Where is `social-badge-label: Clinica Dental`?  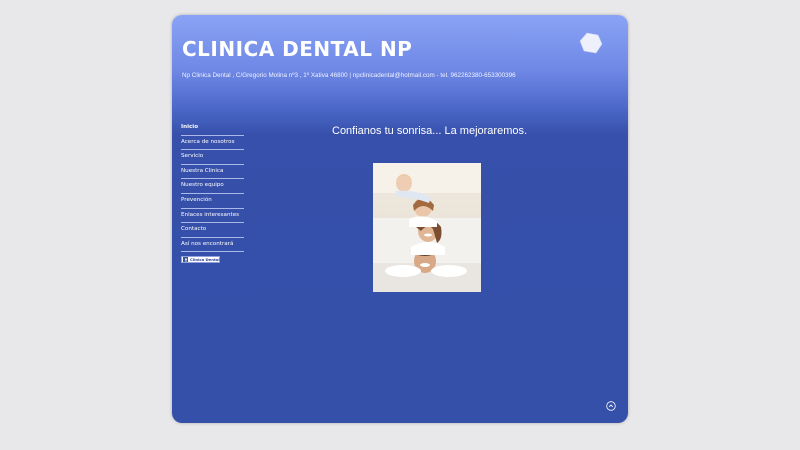
social-badge-label: Clinica Dental is located at coordinates (205, 259).